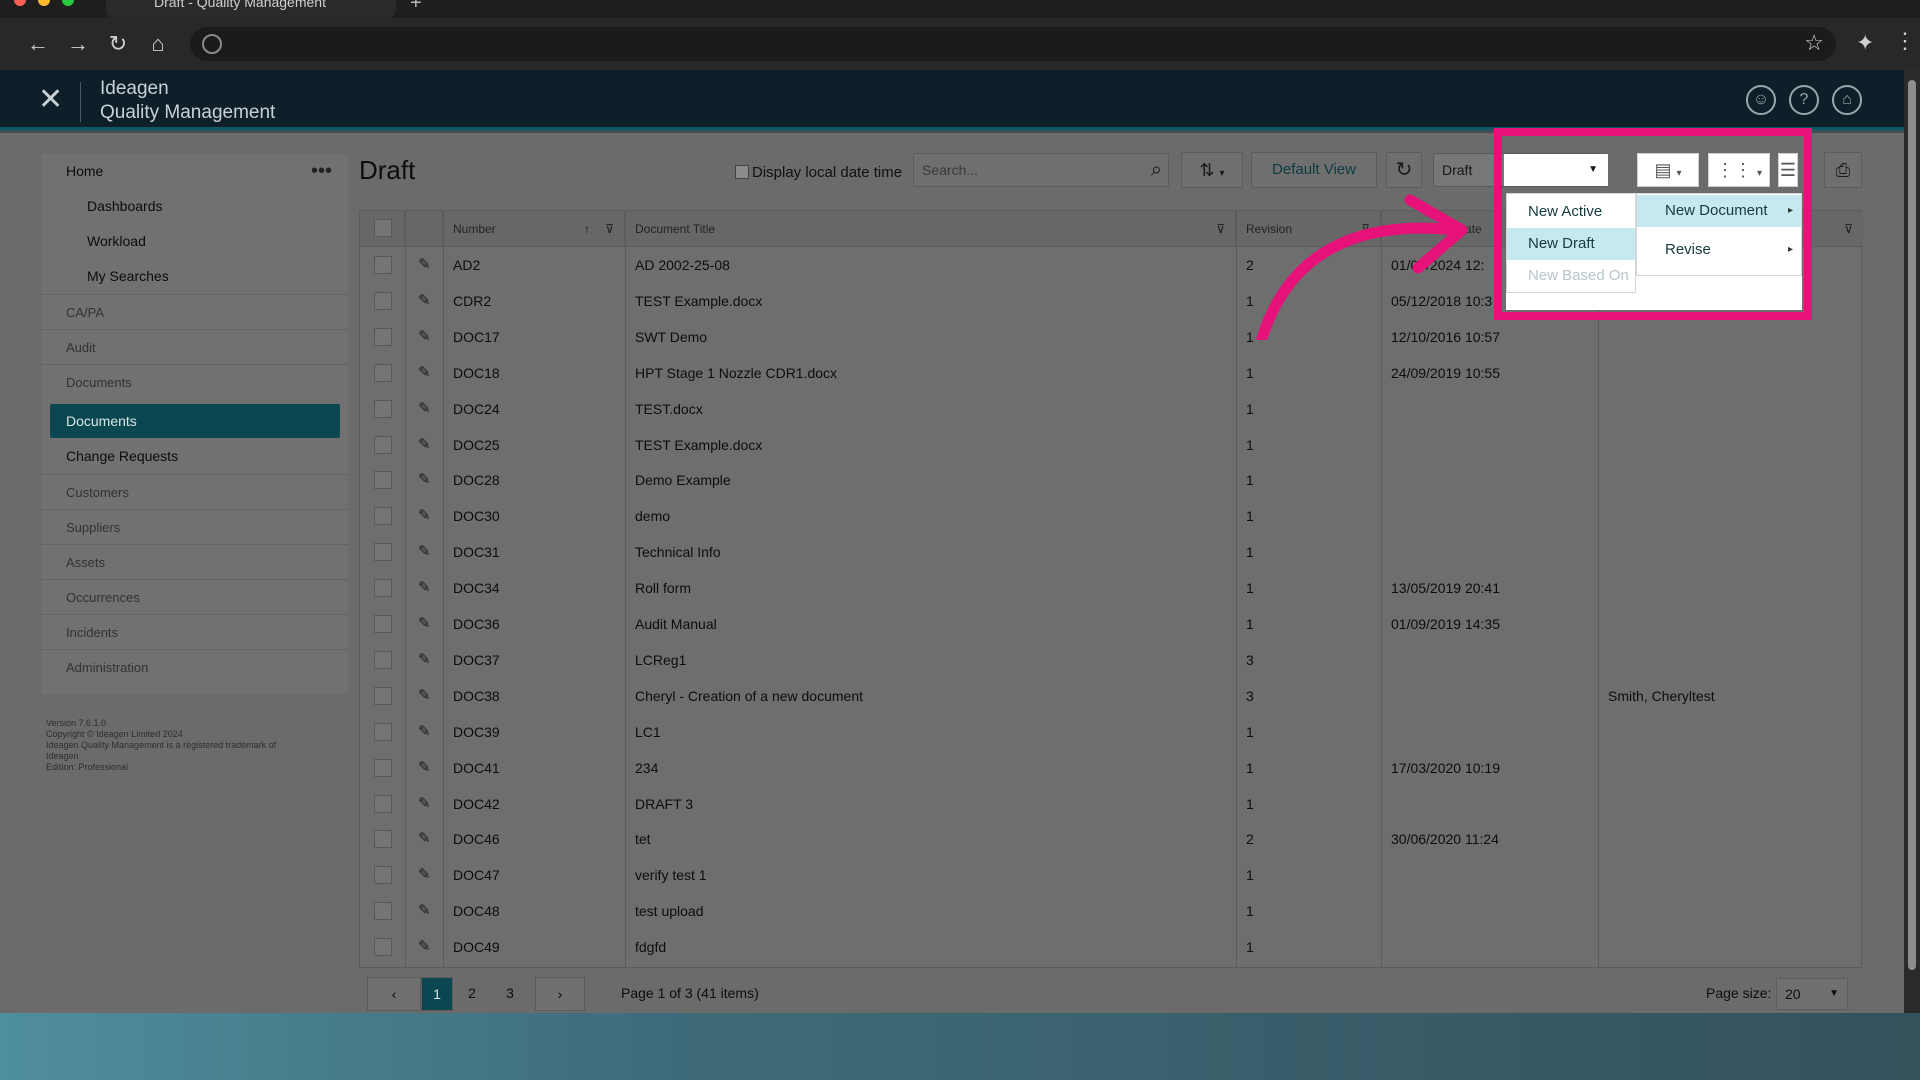  I want to click on bookmark-star-icon: ☆, so click(1814, 43).